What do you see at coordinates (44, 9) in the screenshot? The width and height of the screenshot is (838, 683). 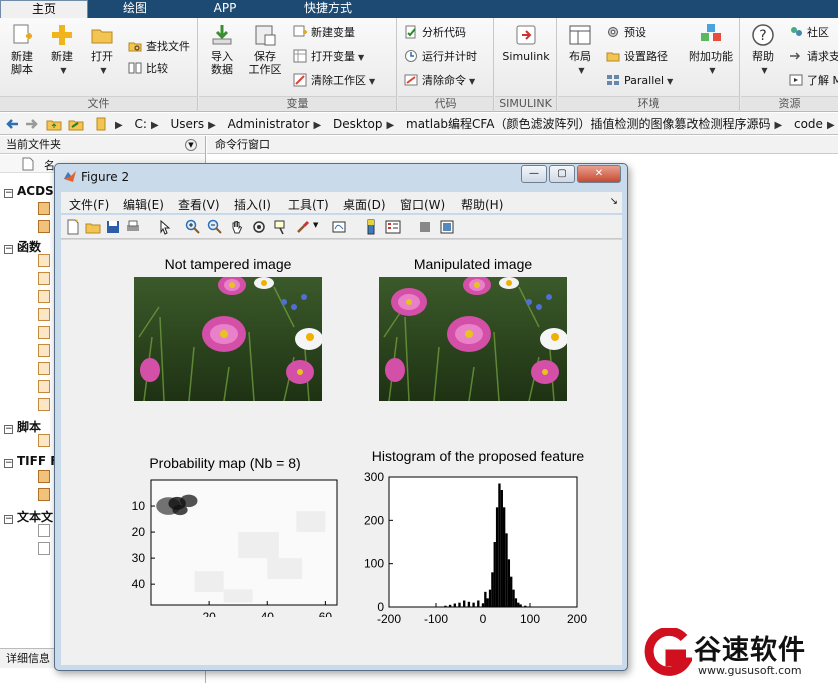 I see `tab-home: 主页` at bounding box center [44, 9].